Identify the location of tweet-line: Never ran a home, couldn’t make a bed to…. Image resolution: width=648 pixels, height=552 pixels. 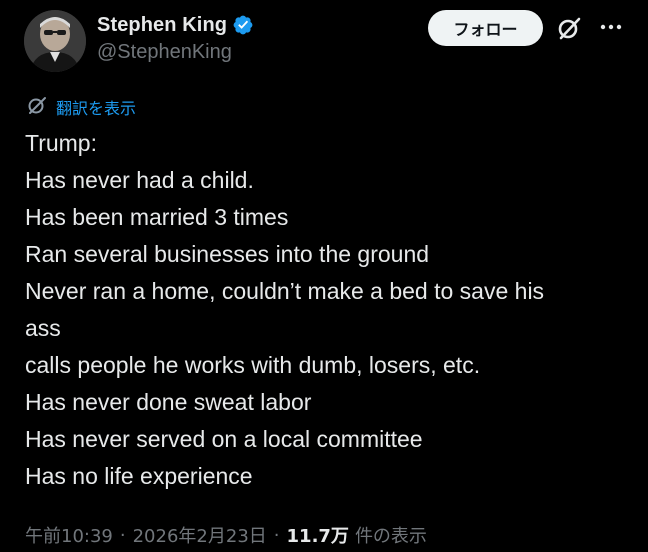
(285, 291).